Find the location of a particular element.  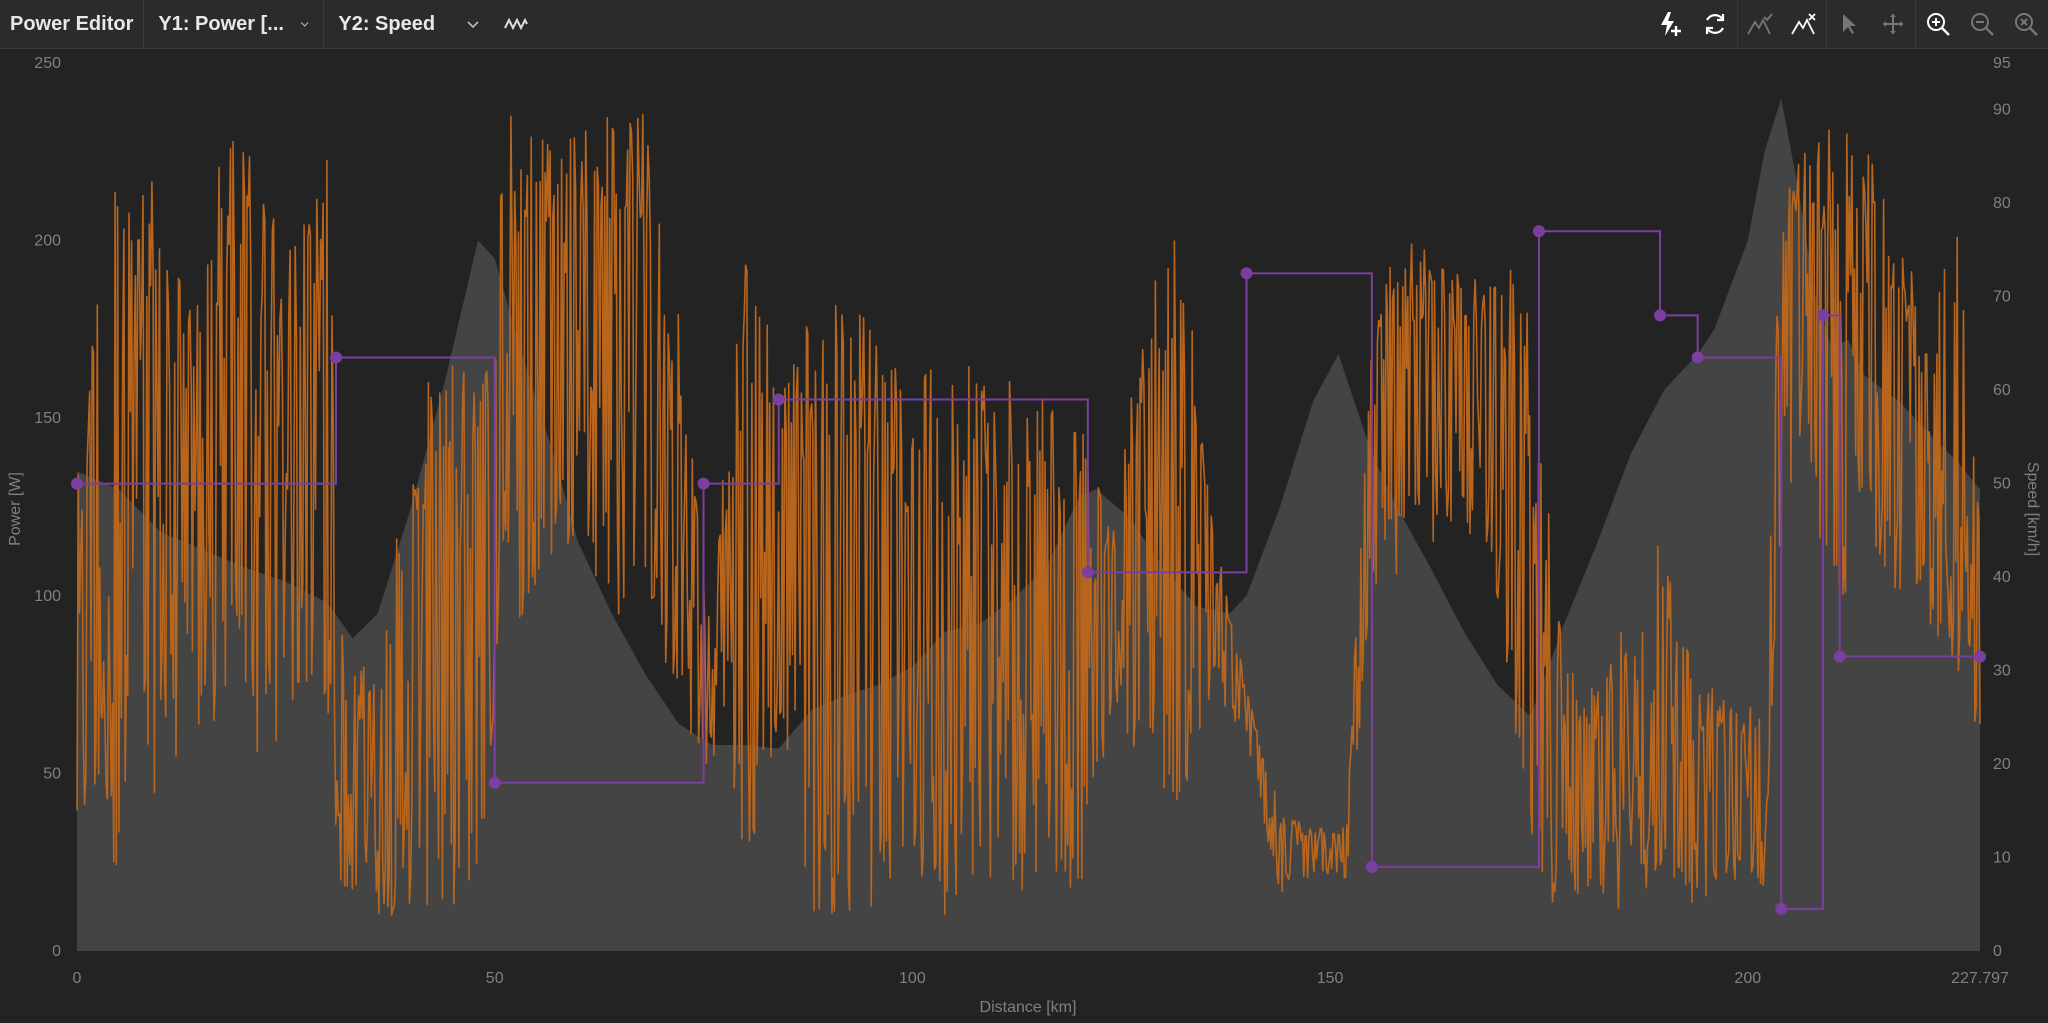

lightning-add-icon is located at coordinates (1671, 24).